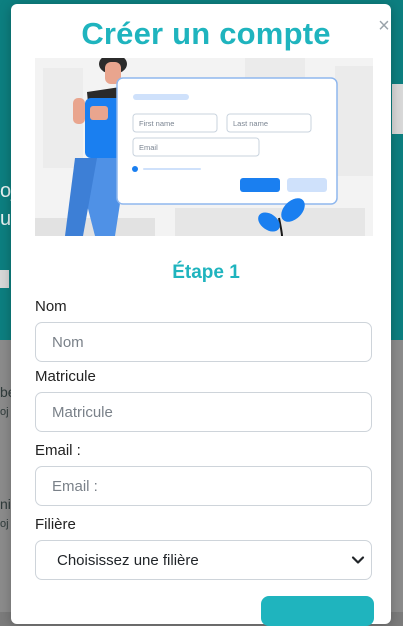 The width and height of the screenshot is (403, 626). Describe the element at coordinates (5, 504) in the screenshot. I see `background-text-fragment: ni` at that location.